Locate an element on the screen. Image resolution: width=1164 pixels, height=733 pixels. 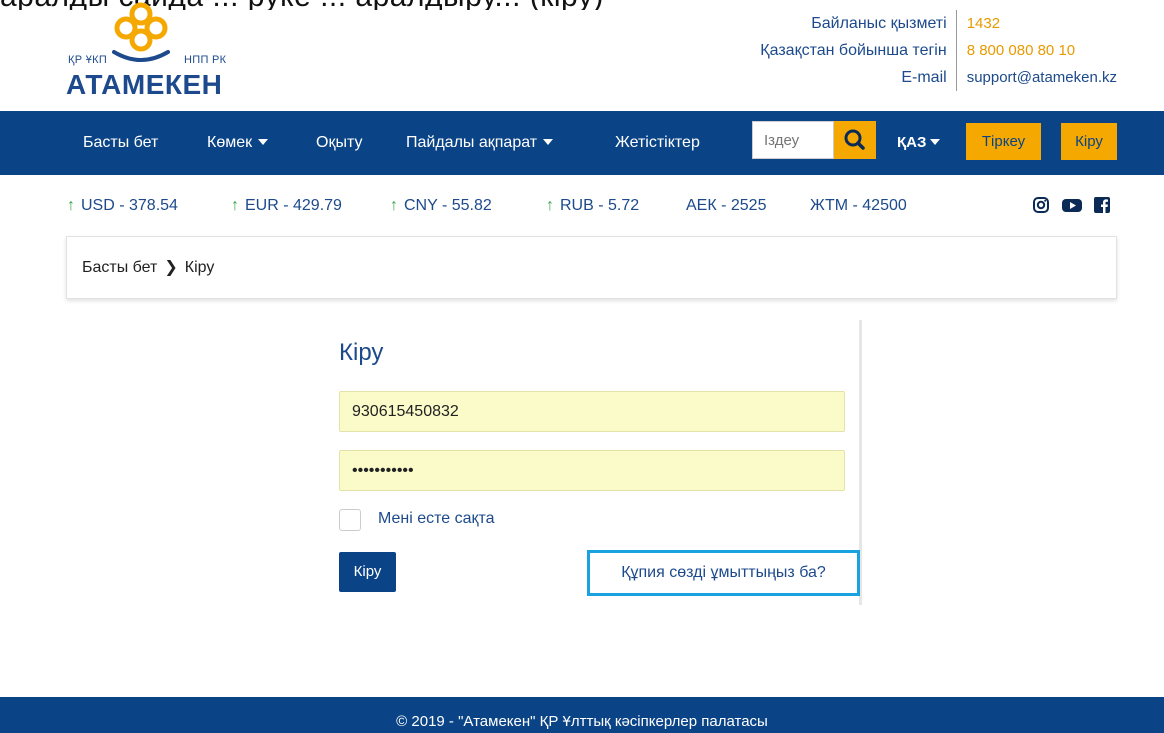
contact-label: E-mail is located at coordinates (834, 77).